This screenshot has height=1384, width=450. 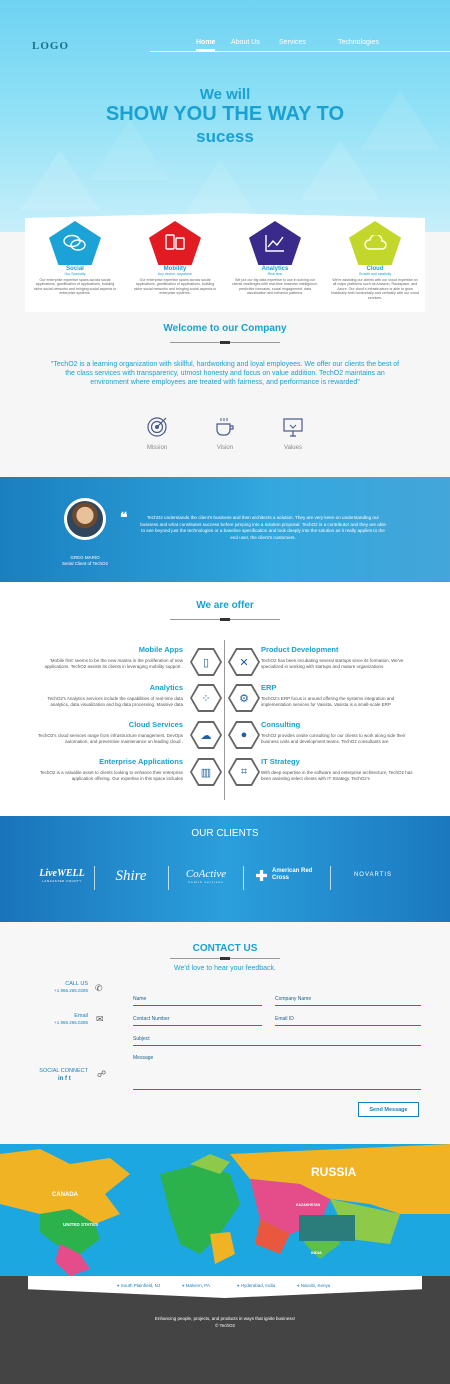 I want to click on social-links: in f t, so click(x=64, y=1079).